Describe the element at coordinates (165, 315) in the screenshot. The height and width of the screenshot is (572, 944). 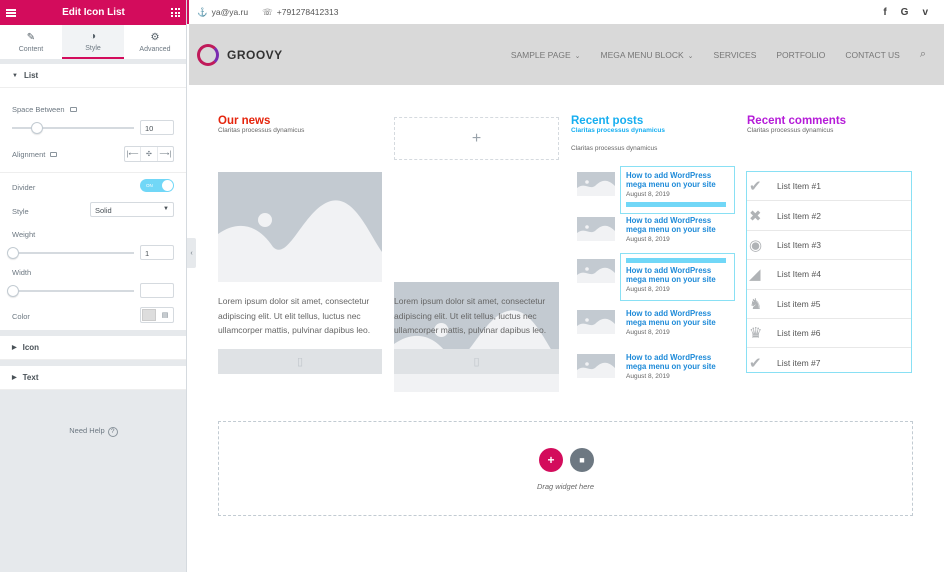
I see `clear-icon: ▤` at that location.